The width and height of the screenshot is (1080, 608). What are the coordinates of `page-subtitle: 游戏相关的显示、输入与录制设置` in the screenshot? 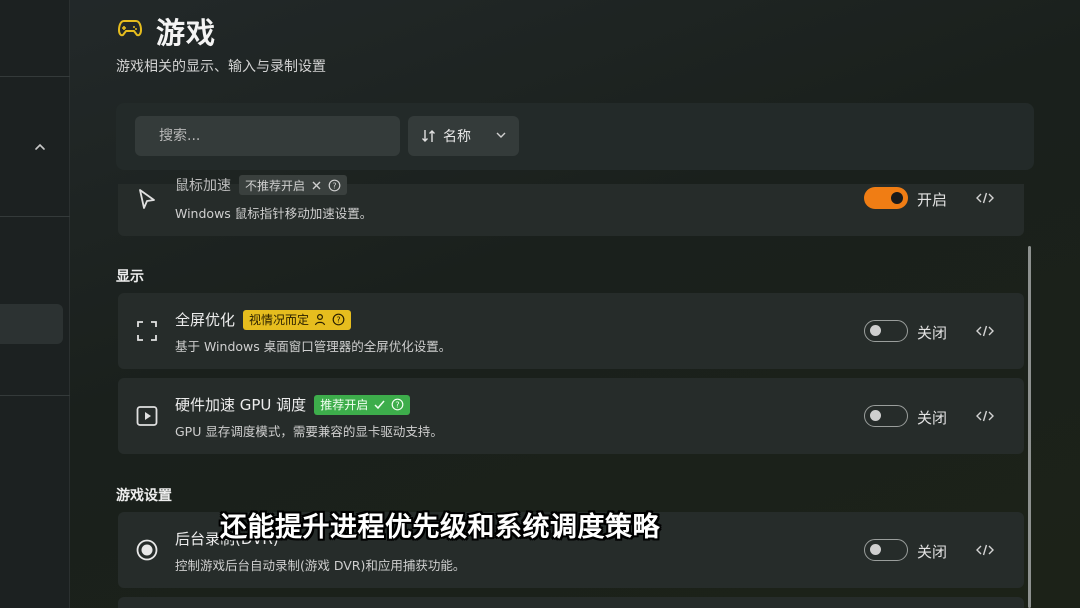 It's located at (221, 67).